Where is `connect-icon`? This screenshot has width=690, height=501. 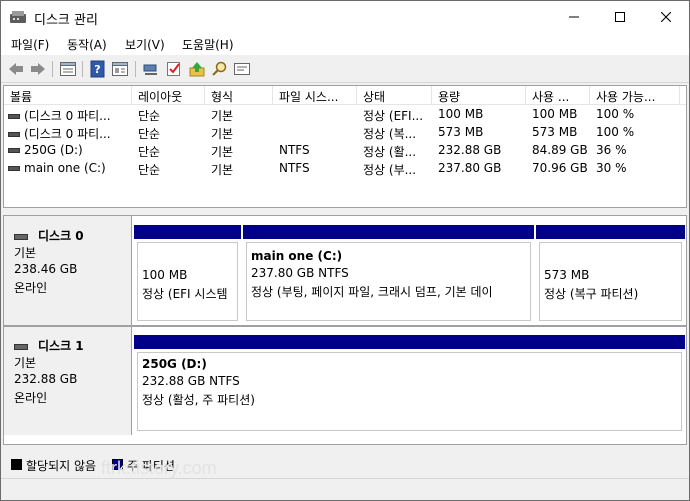 connect-icon is located at coordinates (151, 69).